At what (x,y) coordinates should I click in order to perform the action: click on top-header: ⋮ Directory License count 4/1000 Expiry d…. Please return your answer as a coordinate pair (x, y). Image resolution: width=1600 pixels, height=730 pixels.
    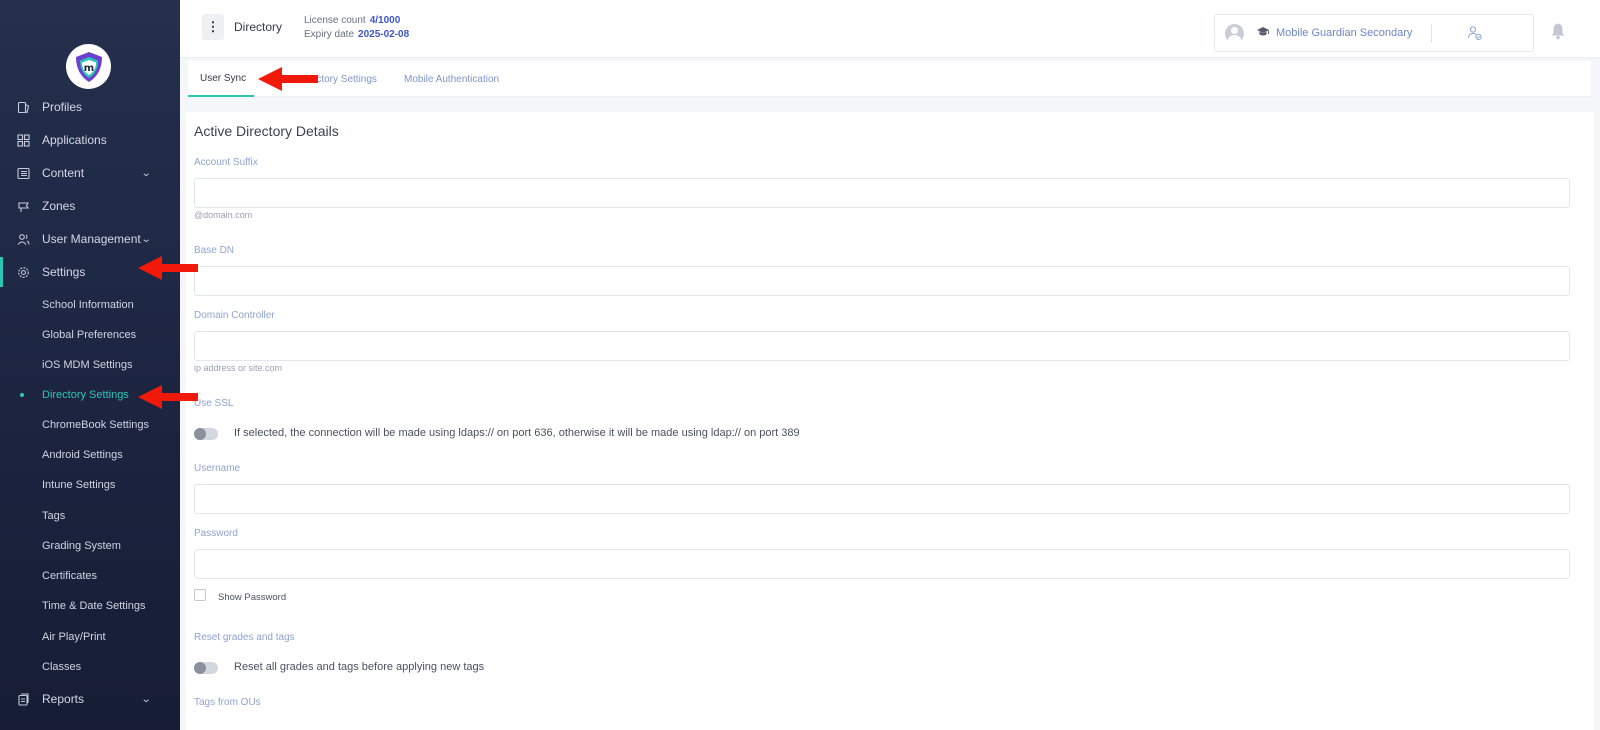
    Looking at the image, I should click on (890, 29).